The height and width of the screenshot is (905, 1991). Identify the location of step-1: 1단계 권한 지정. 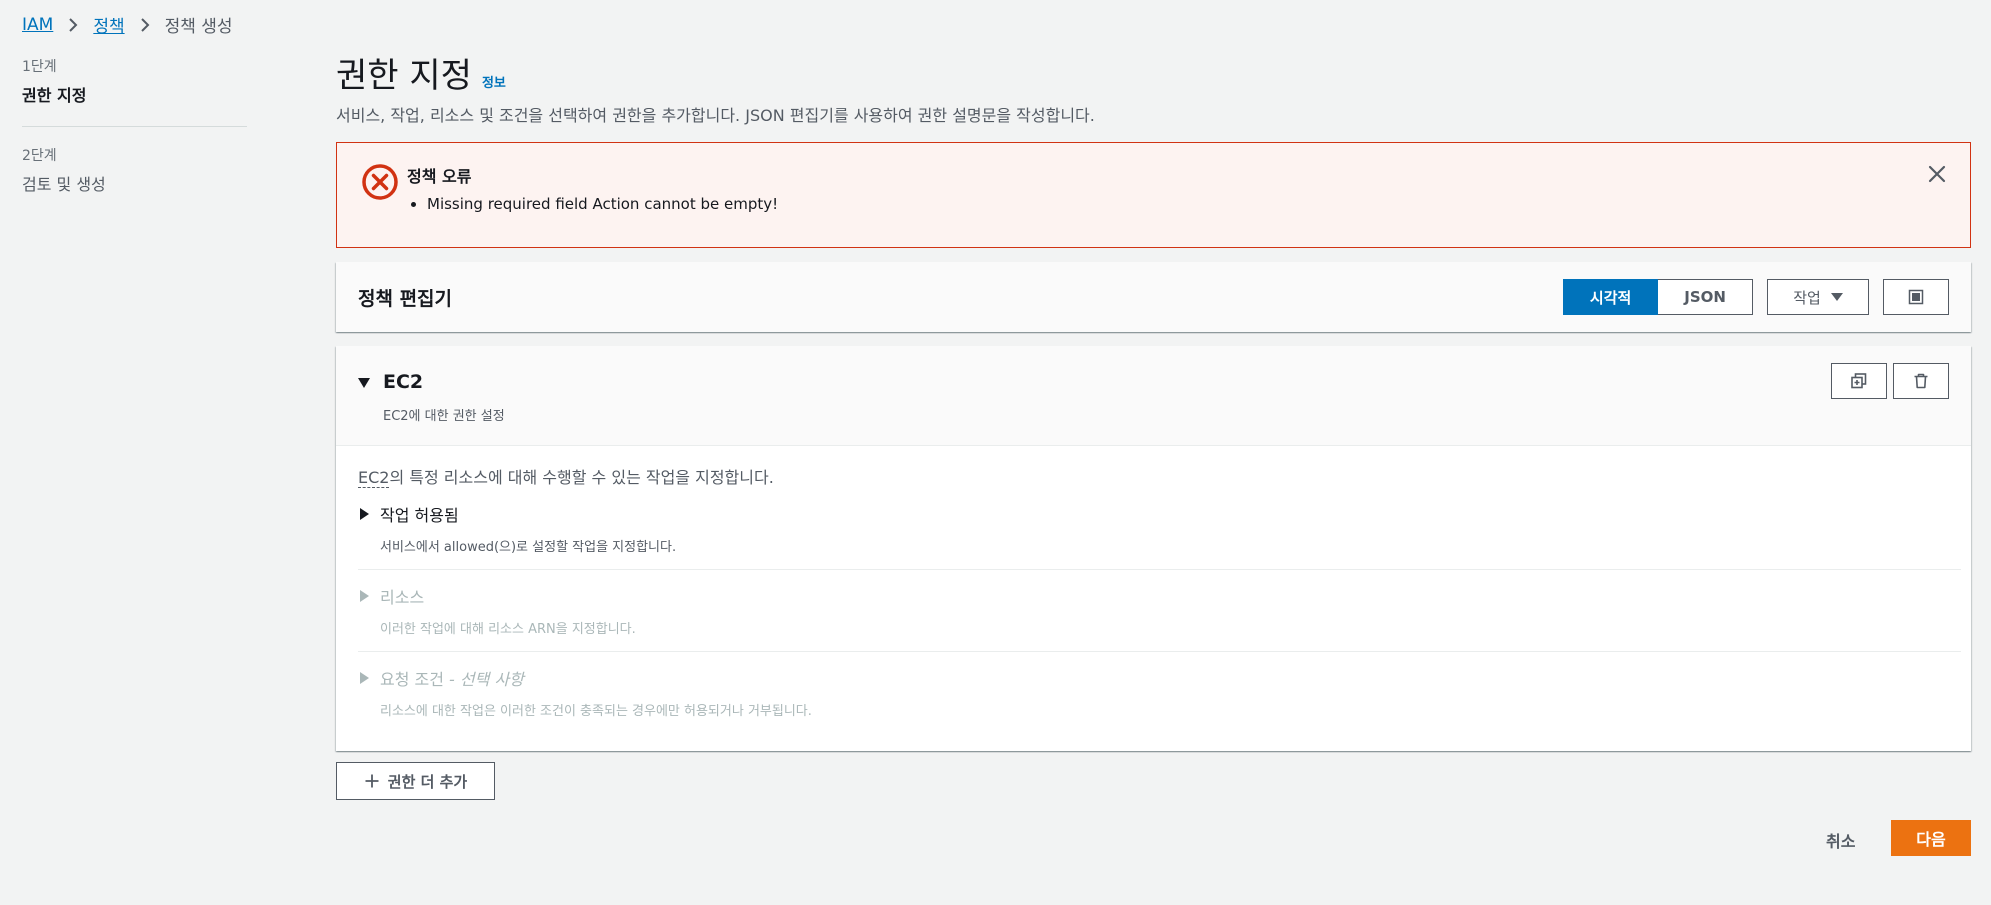
(134, 81).